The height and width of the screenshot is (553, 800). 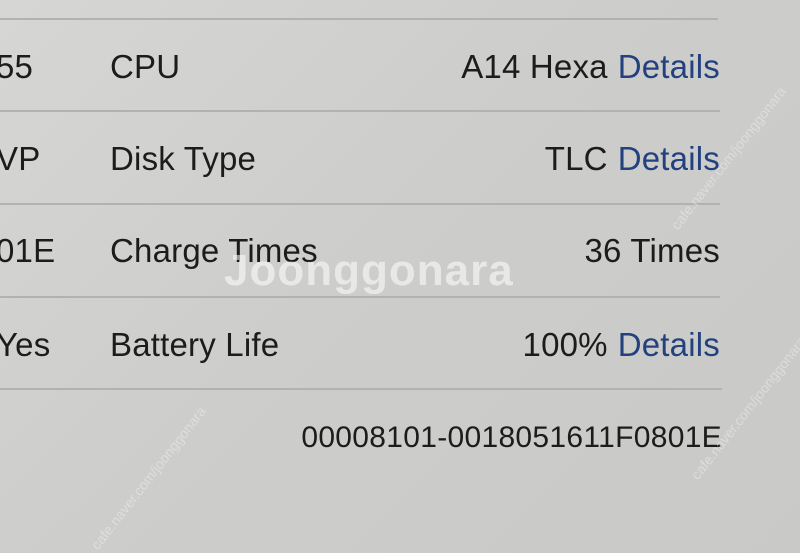 I want to click on charge-times-label: Charge Times, so click(x=214, y=250).